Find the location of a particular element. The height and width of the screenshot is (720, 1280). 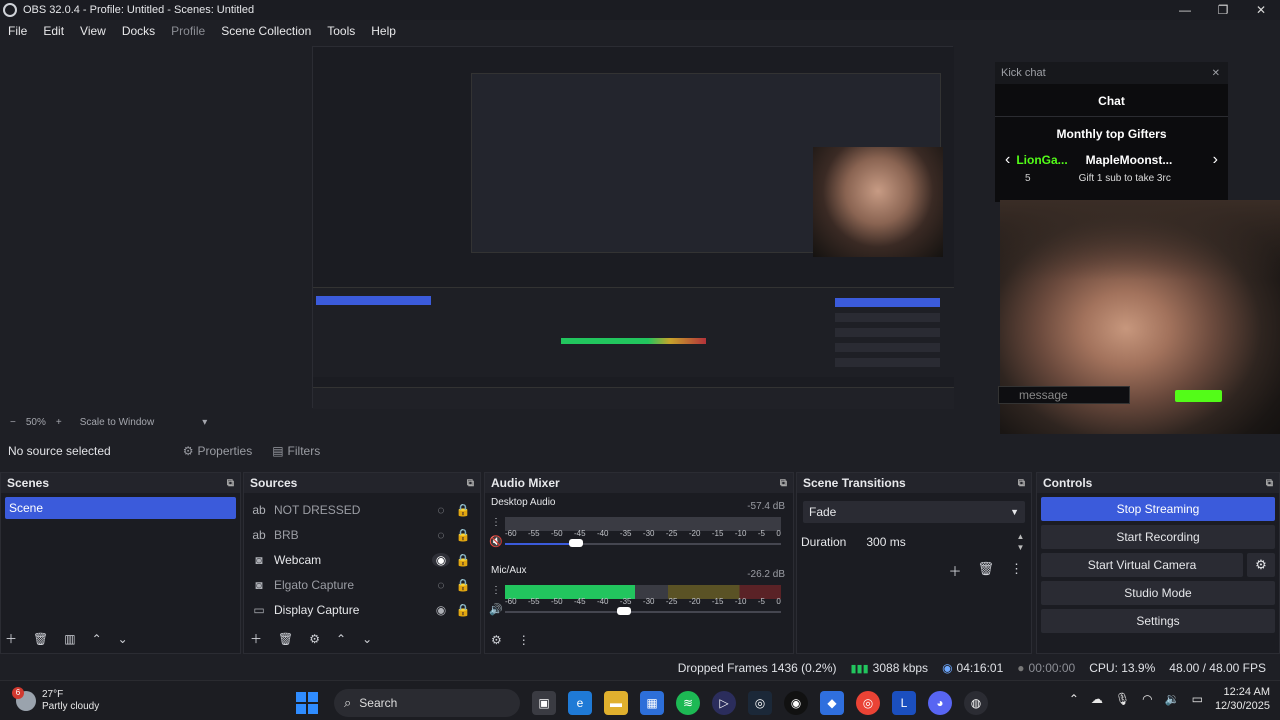

duration-value: 300 ms is located at coordinates (886, 542).